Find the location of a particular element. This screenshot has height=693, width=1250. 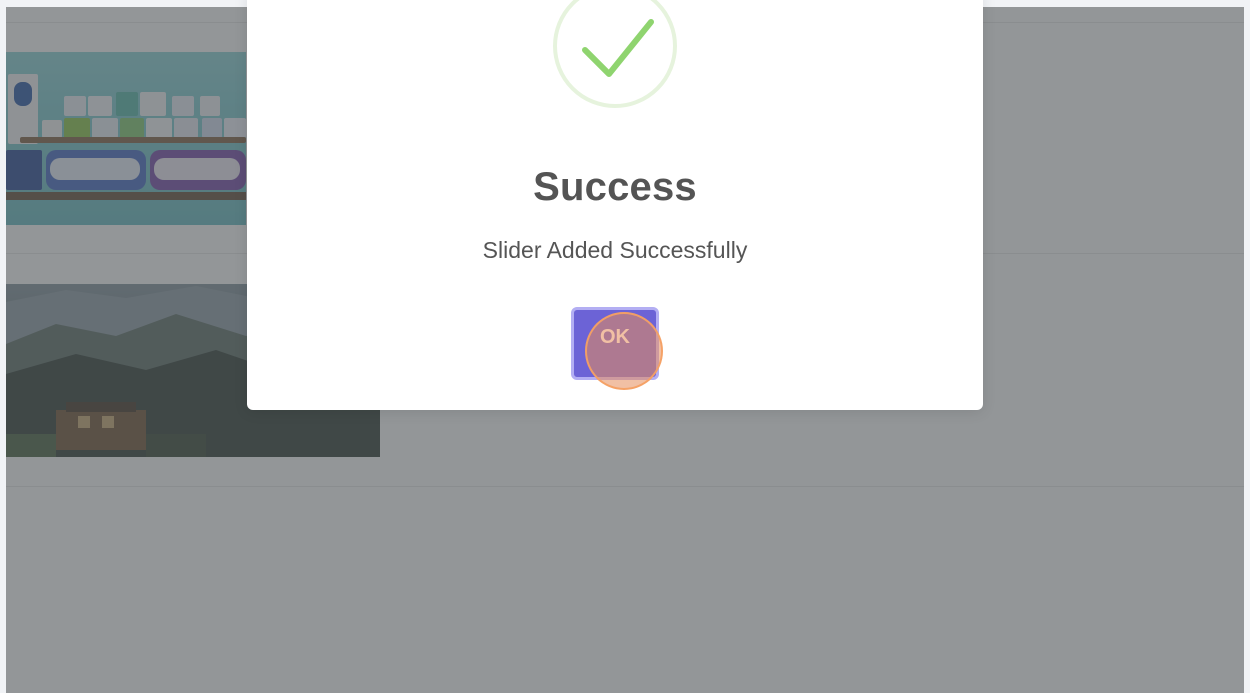

check-circle-icon is located at coordinates (615, 59).